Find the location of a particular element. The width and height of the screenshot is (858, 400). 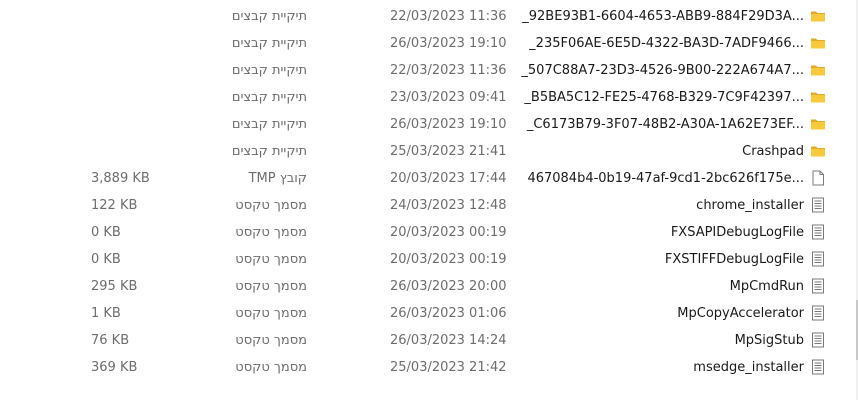

file-date-modified: 23/03/2023 09:41 is located at coordinates (448, 97).